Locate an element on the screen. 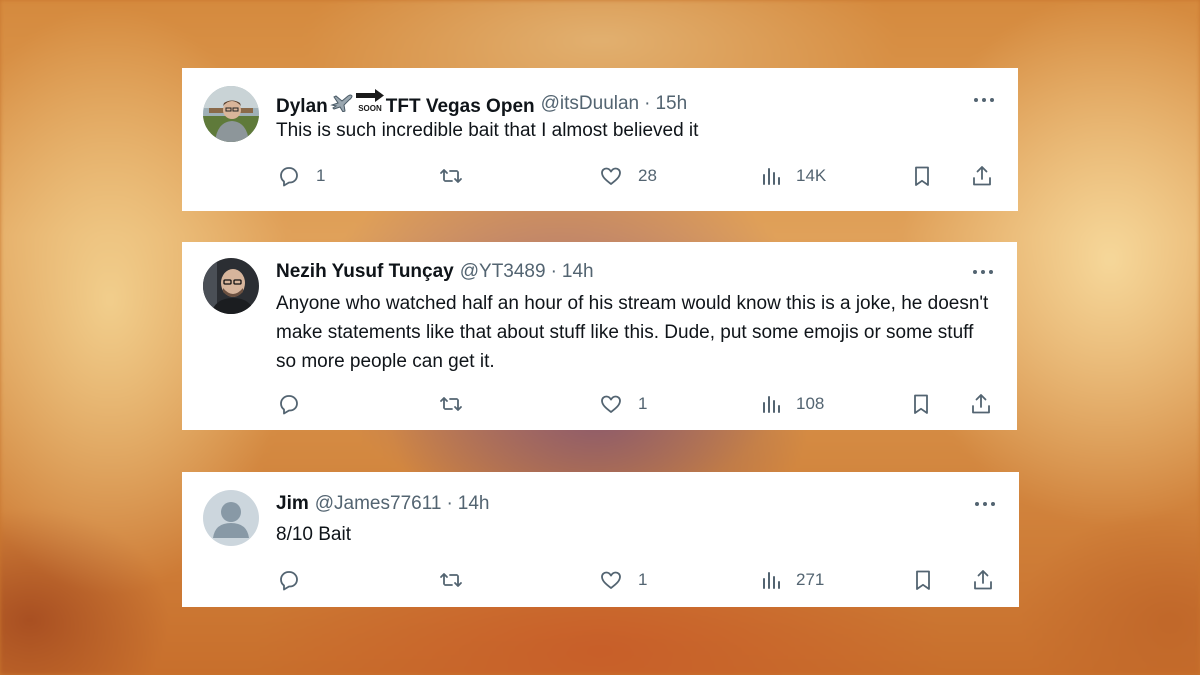 The width and height of the screenshot is (1200, 675). user-handle: @James77611 is located at coordinates (378, 504).